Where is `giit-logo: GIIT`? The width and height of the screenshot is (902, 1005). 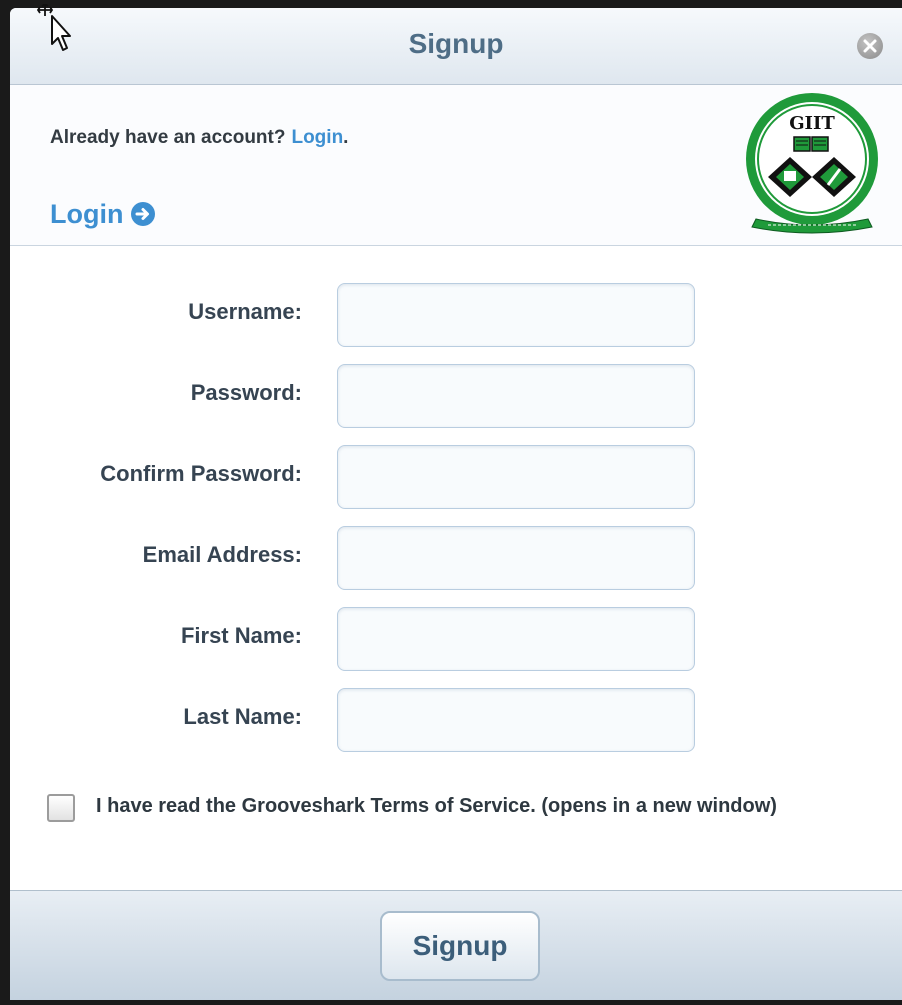
giit-logo: GIIT is located at coordinates (812, 163).